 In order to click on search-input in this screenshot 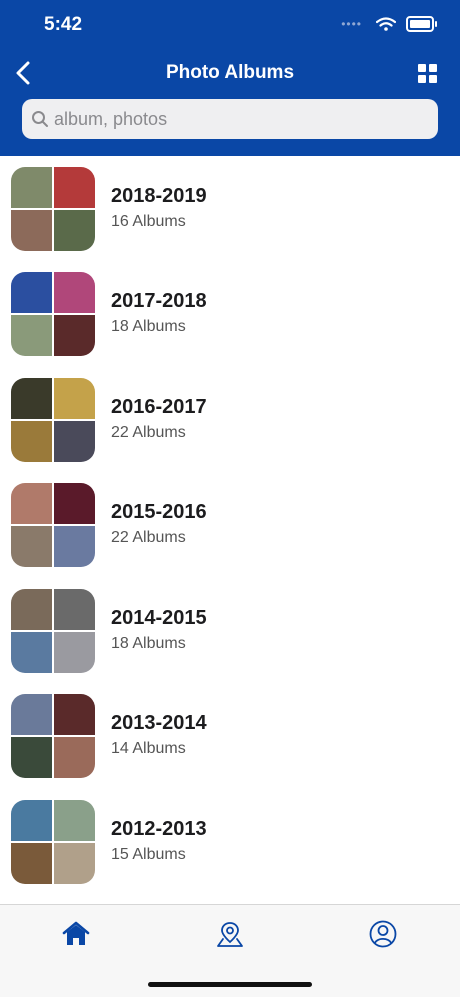, I will do `click(239, 119)`.